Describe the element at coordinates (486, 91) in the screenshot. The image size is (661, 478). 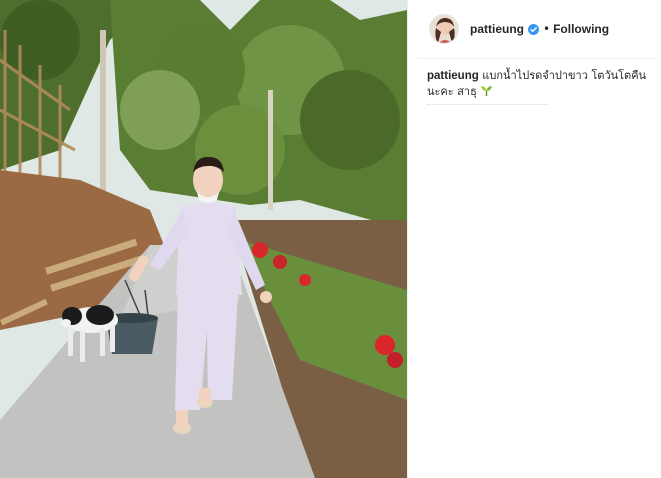
I see `seedling-icon` at that location.